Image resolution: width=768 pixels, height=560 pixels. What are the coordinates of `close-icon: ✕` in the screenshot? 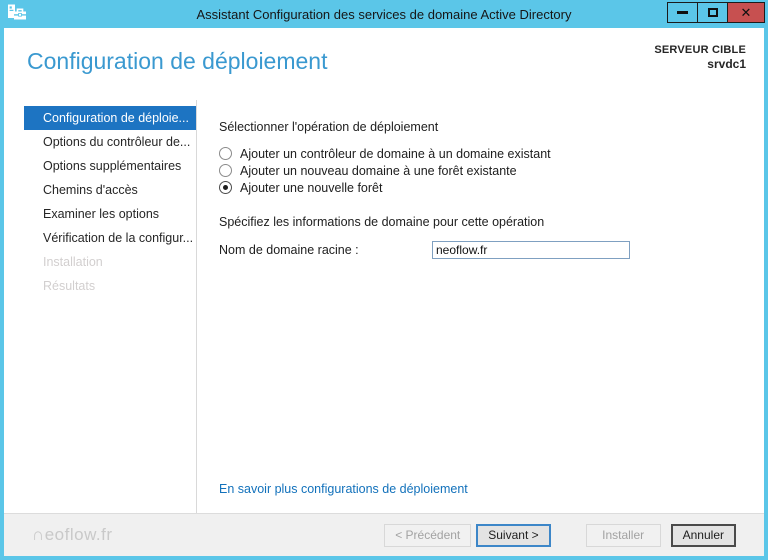 It's located at (746, 12).